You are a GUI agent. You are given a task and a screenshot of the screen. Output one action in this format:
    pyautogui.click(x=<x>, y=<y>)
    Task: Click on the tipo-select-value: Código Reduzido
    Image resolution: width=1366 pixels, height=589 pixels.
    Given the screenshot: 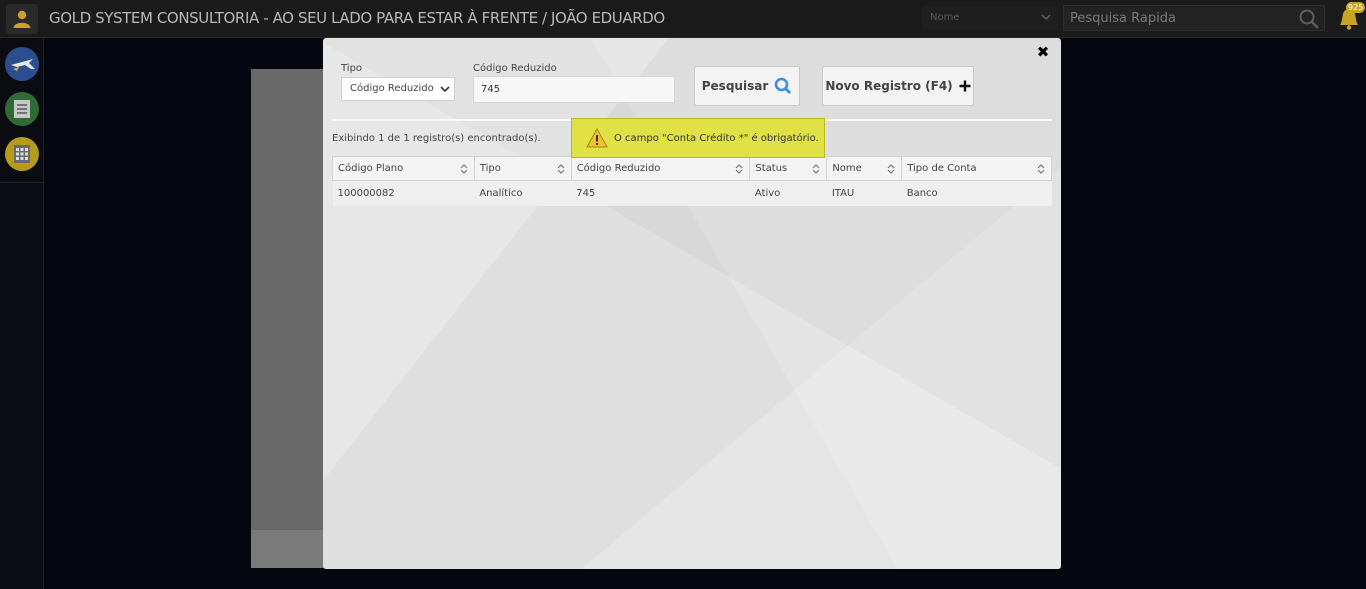 What is the action you would take?
    pyautogui.click(x=392, y=88)
    